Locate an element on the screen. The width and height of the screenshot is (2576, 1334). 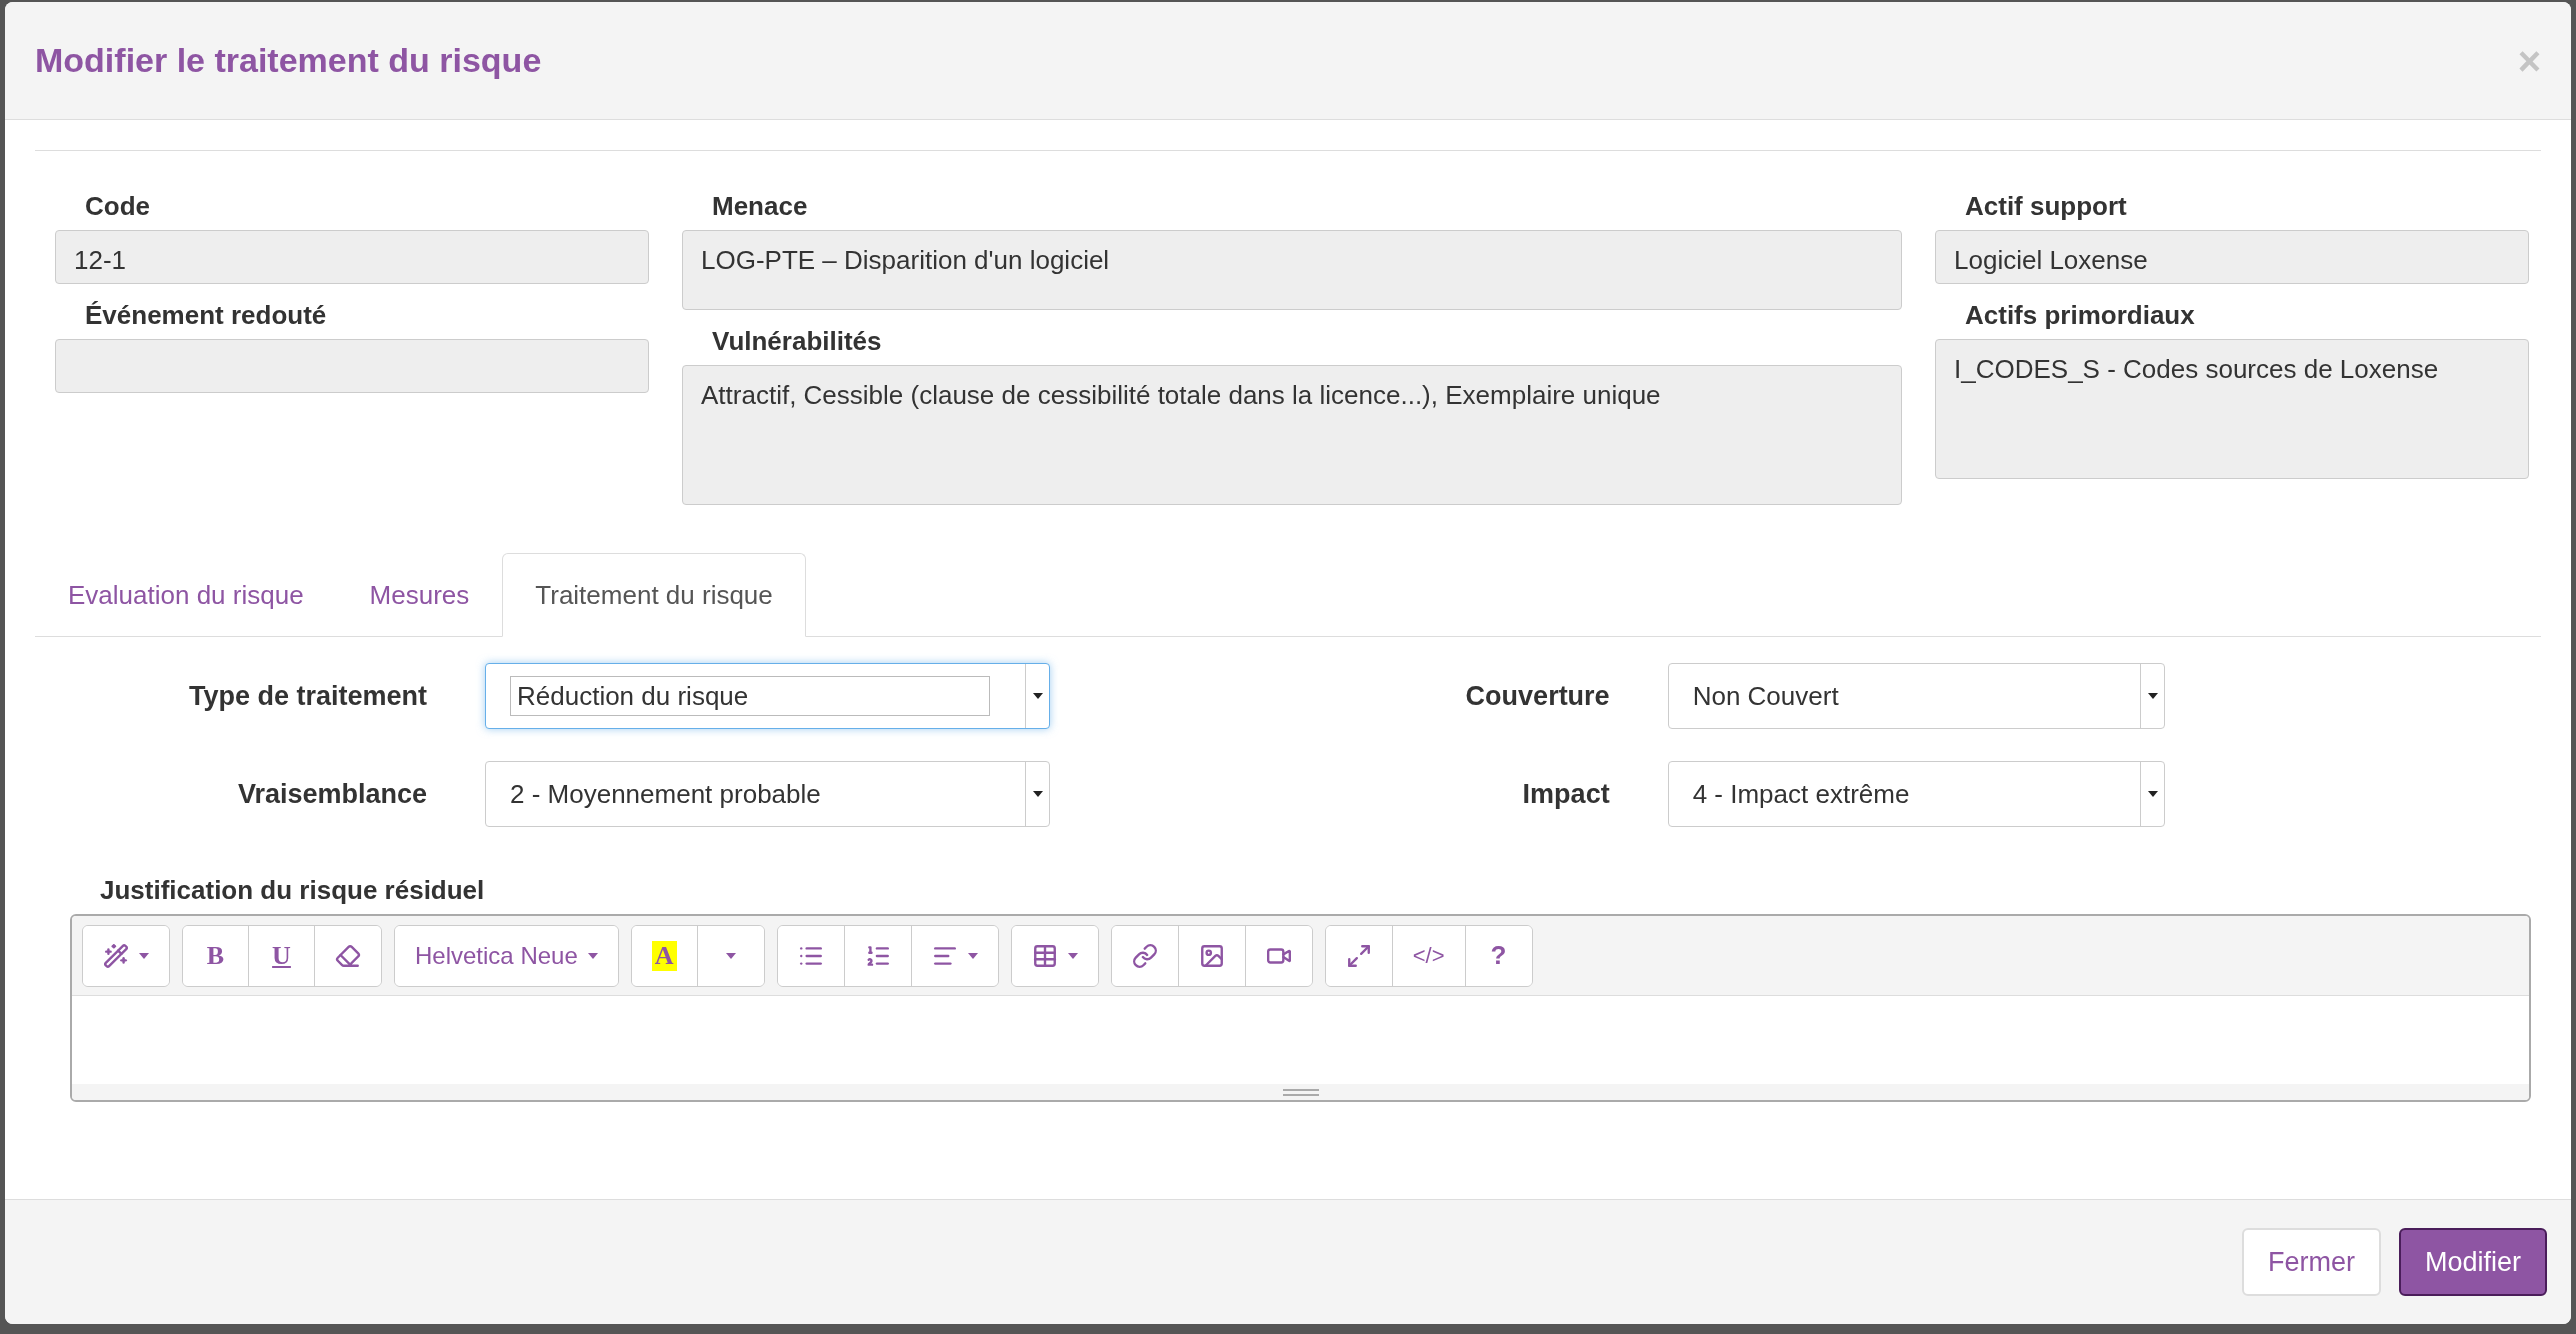
image-icon is located at coordinates (1211, 955).